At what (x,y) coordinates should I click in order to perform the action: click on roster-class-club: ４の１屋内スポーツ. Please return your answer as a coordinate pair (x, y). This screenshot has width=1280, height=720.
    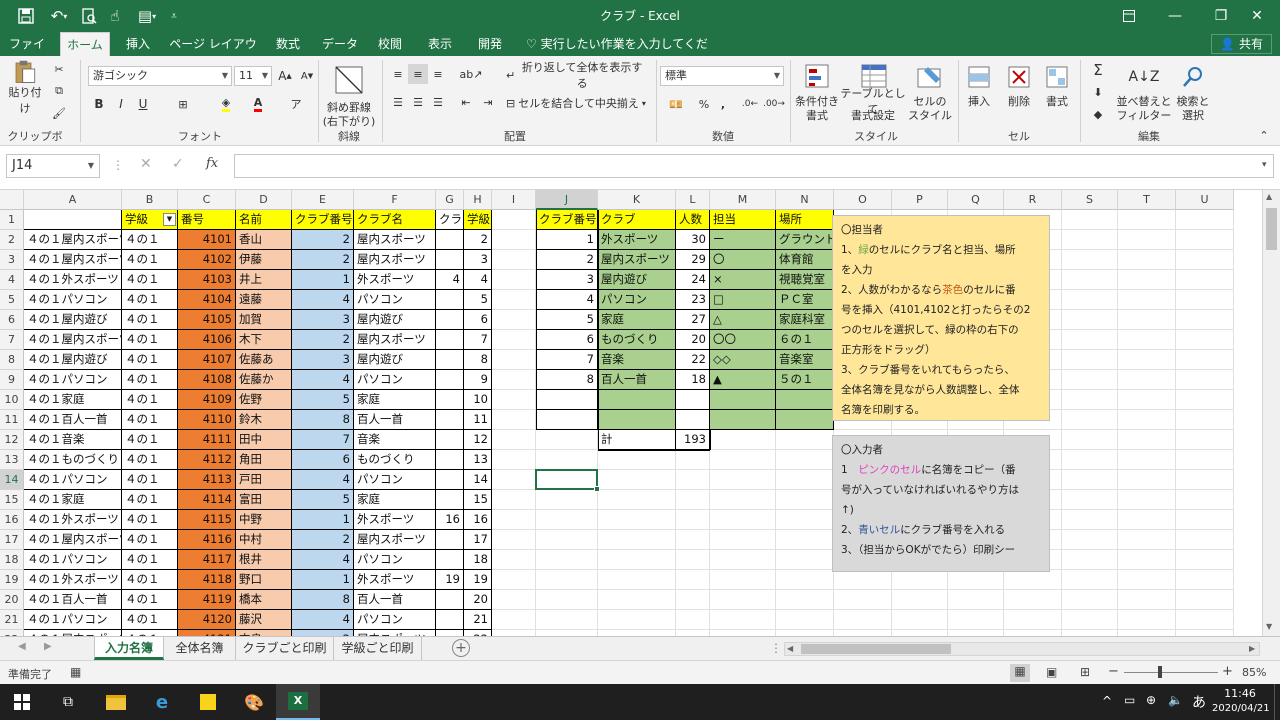
    Looking at the image, I should click on (73, 240).